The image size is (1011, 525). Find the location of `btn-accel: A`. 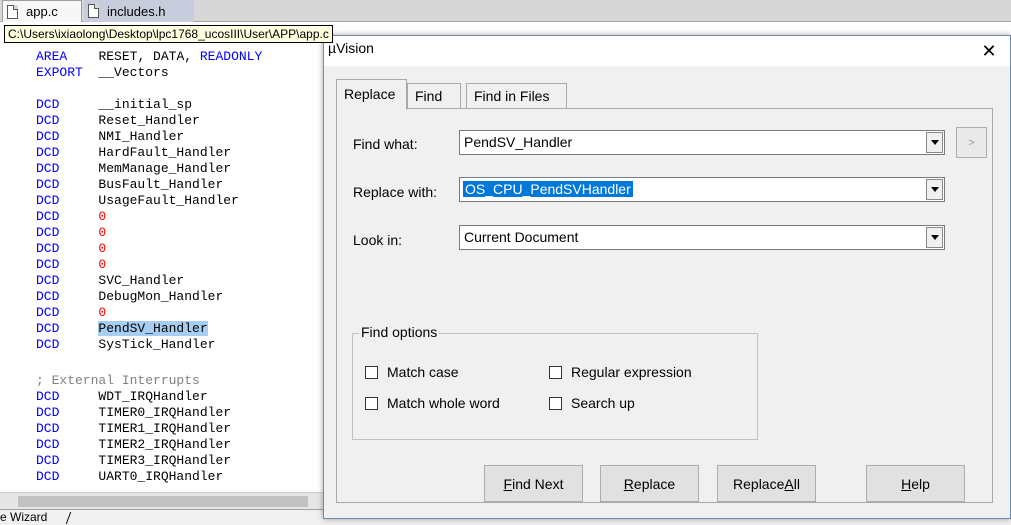

btn-accel: A is located at coordinates (789, 483).